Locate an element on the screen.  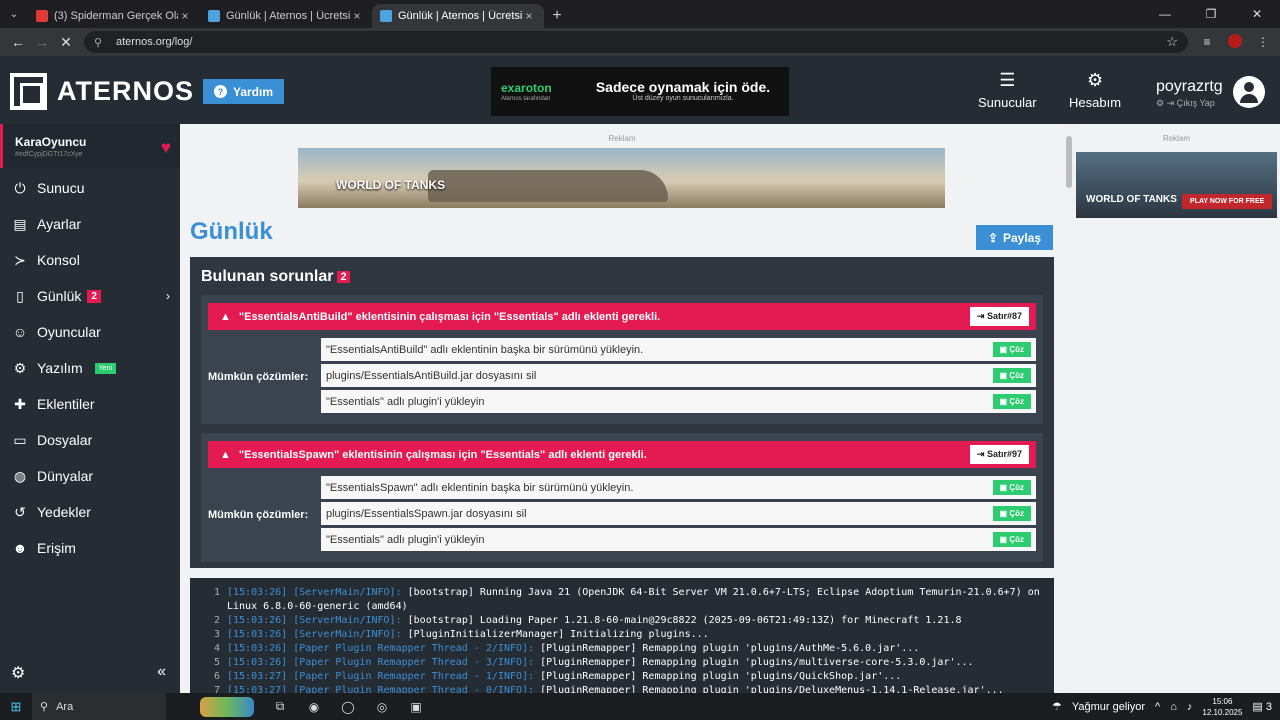
aternos-logo: ATERNOS is located at coordinates (102, 91).